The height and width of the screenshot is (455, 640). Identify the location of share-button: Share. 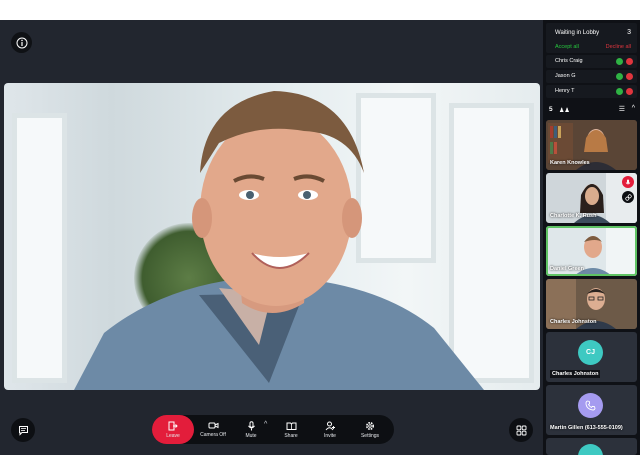
(291, 429).